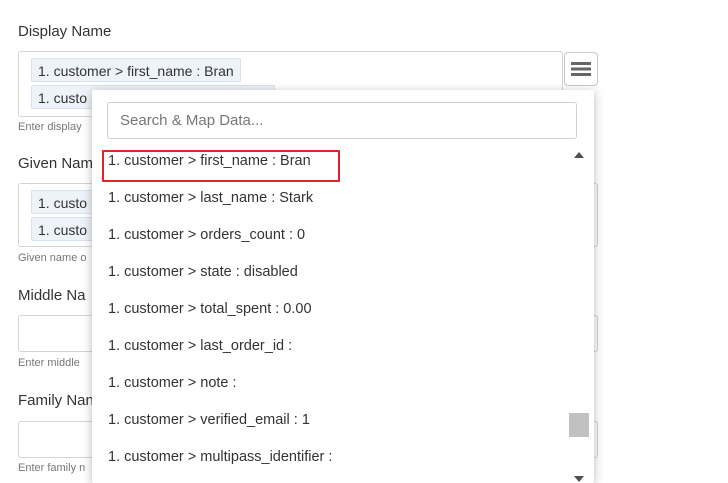  What do you see at coordinates (579, 479) in the screenshot?
I see `scroll-down-arrow-icon` at bounding box center [579, 479].